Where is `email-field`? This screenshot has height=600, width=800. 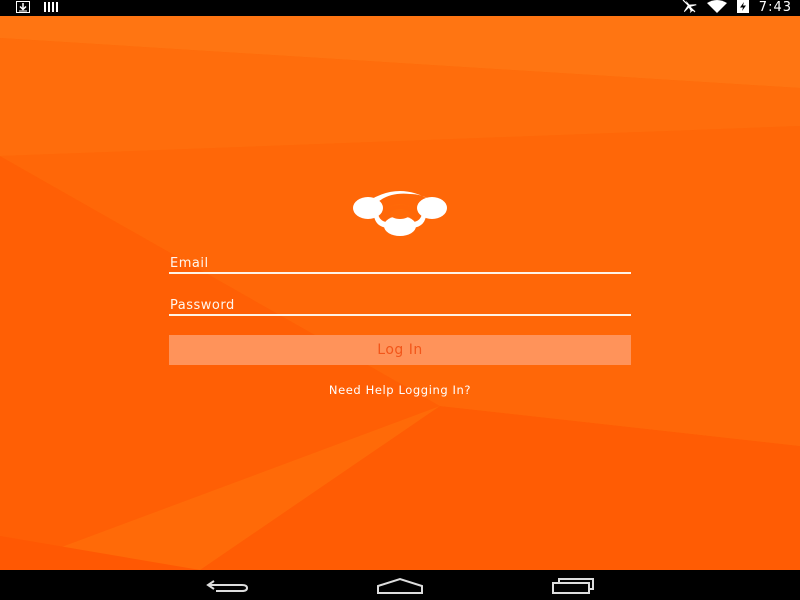 email-field is located at coordinates (400, 263).